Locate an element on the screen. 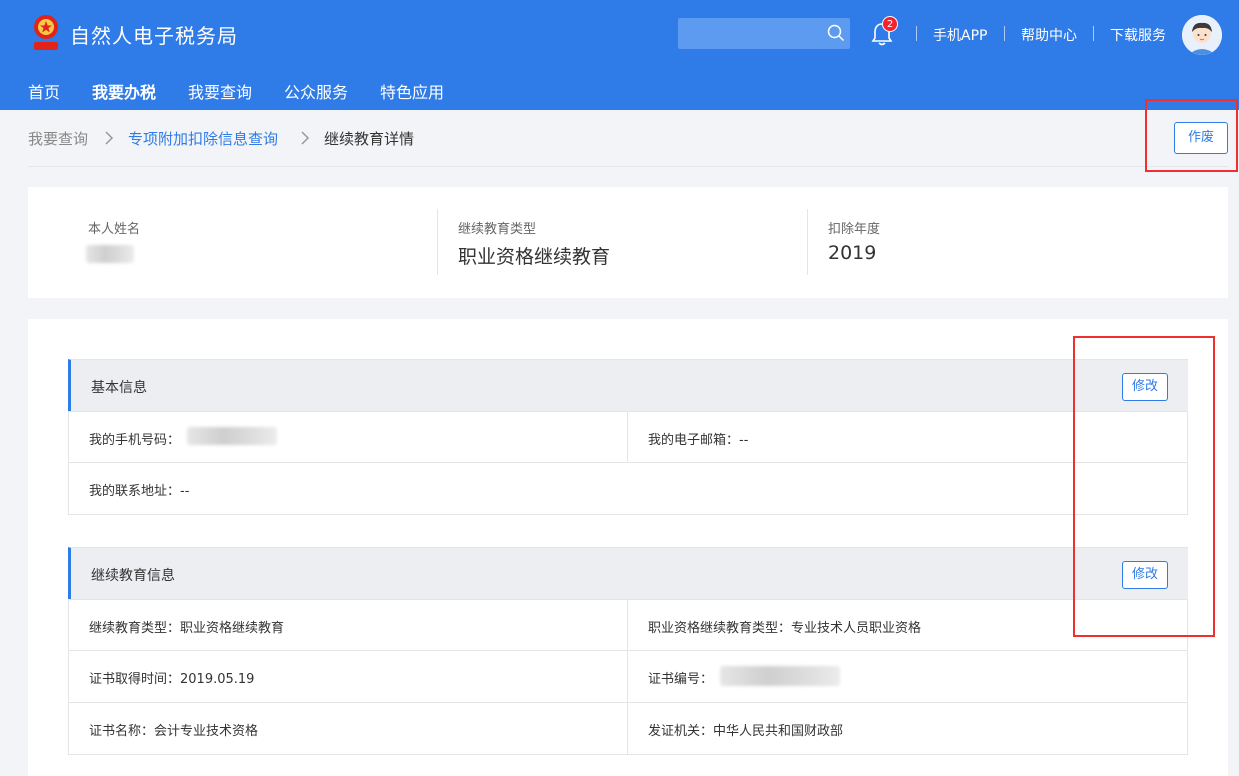 The width and height of the screenshot is (1239, 776). avatar-icon is located at coordinates (1202, 35).